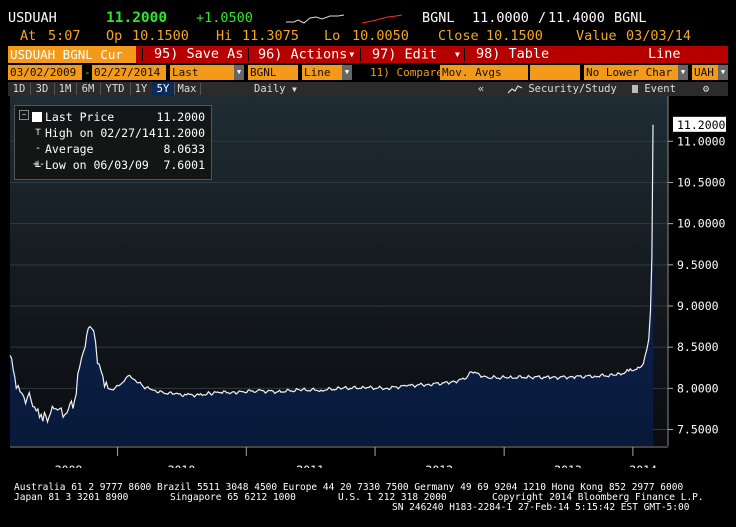  What do you see at coordinates (701, 224) in the screenshot?
I see `y-tick-label: 10.0000` at bounding box center [701, 224].